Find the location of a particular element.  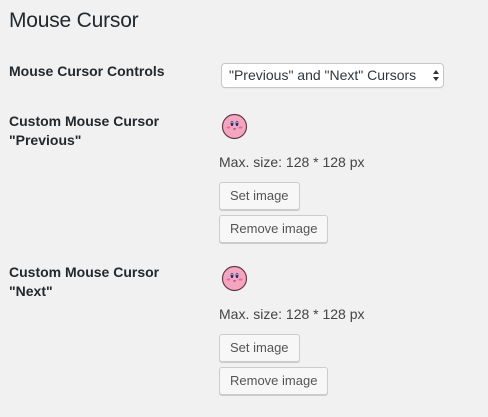

next-cursor-label-line1: Custom Mouse Cursor is located at coordinates (84, 272).